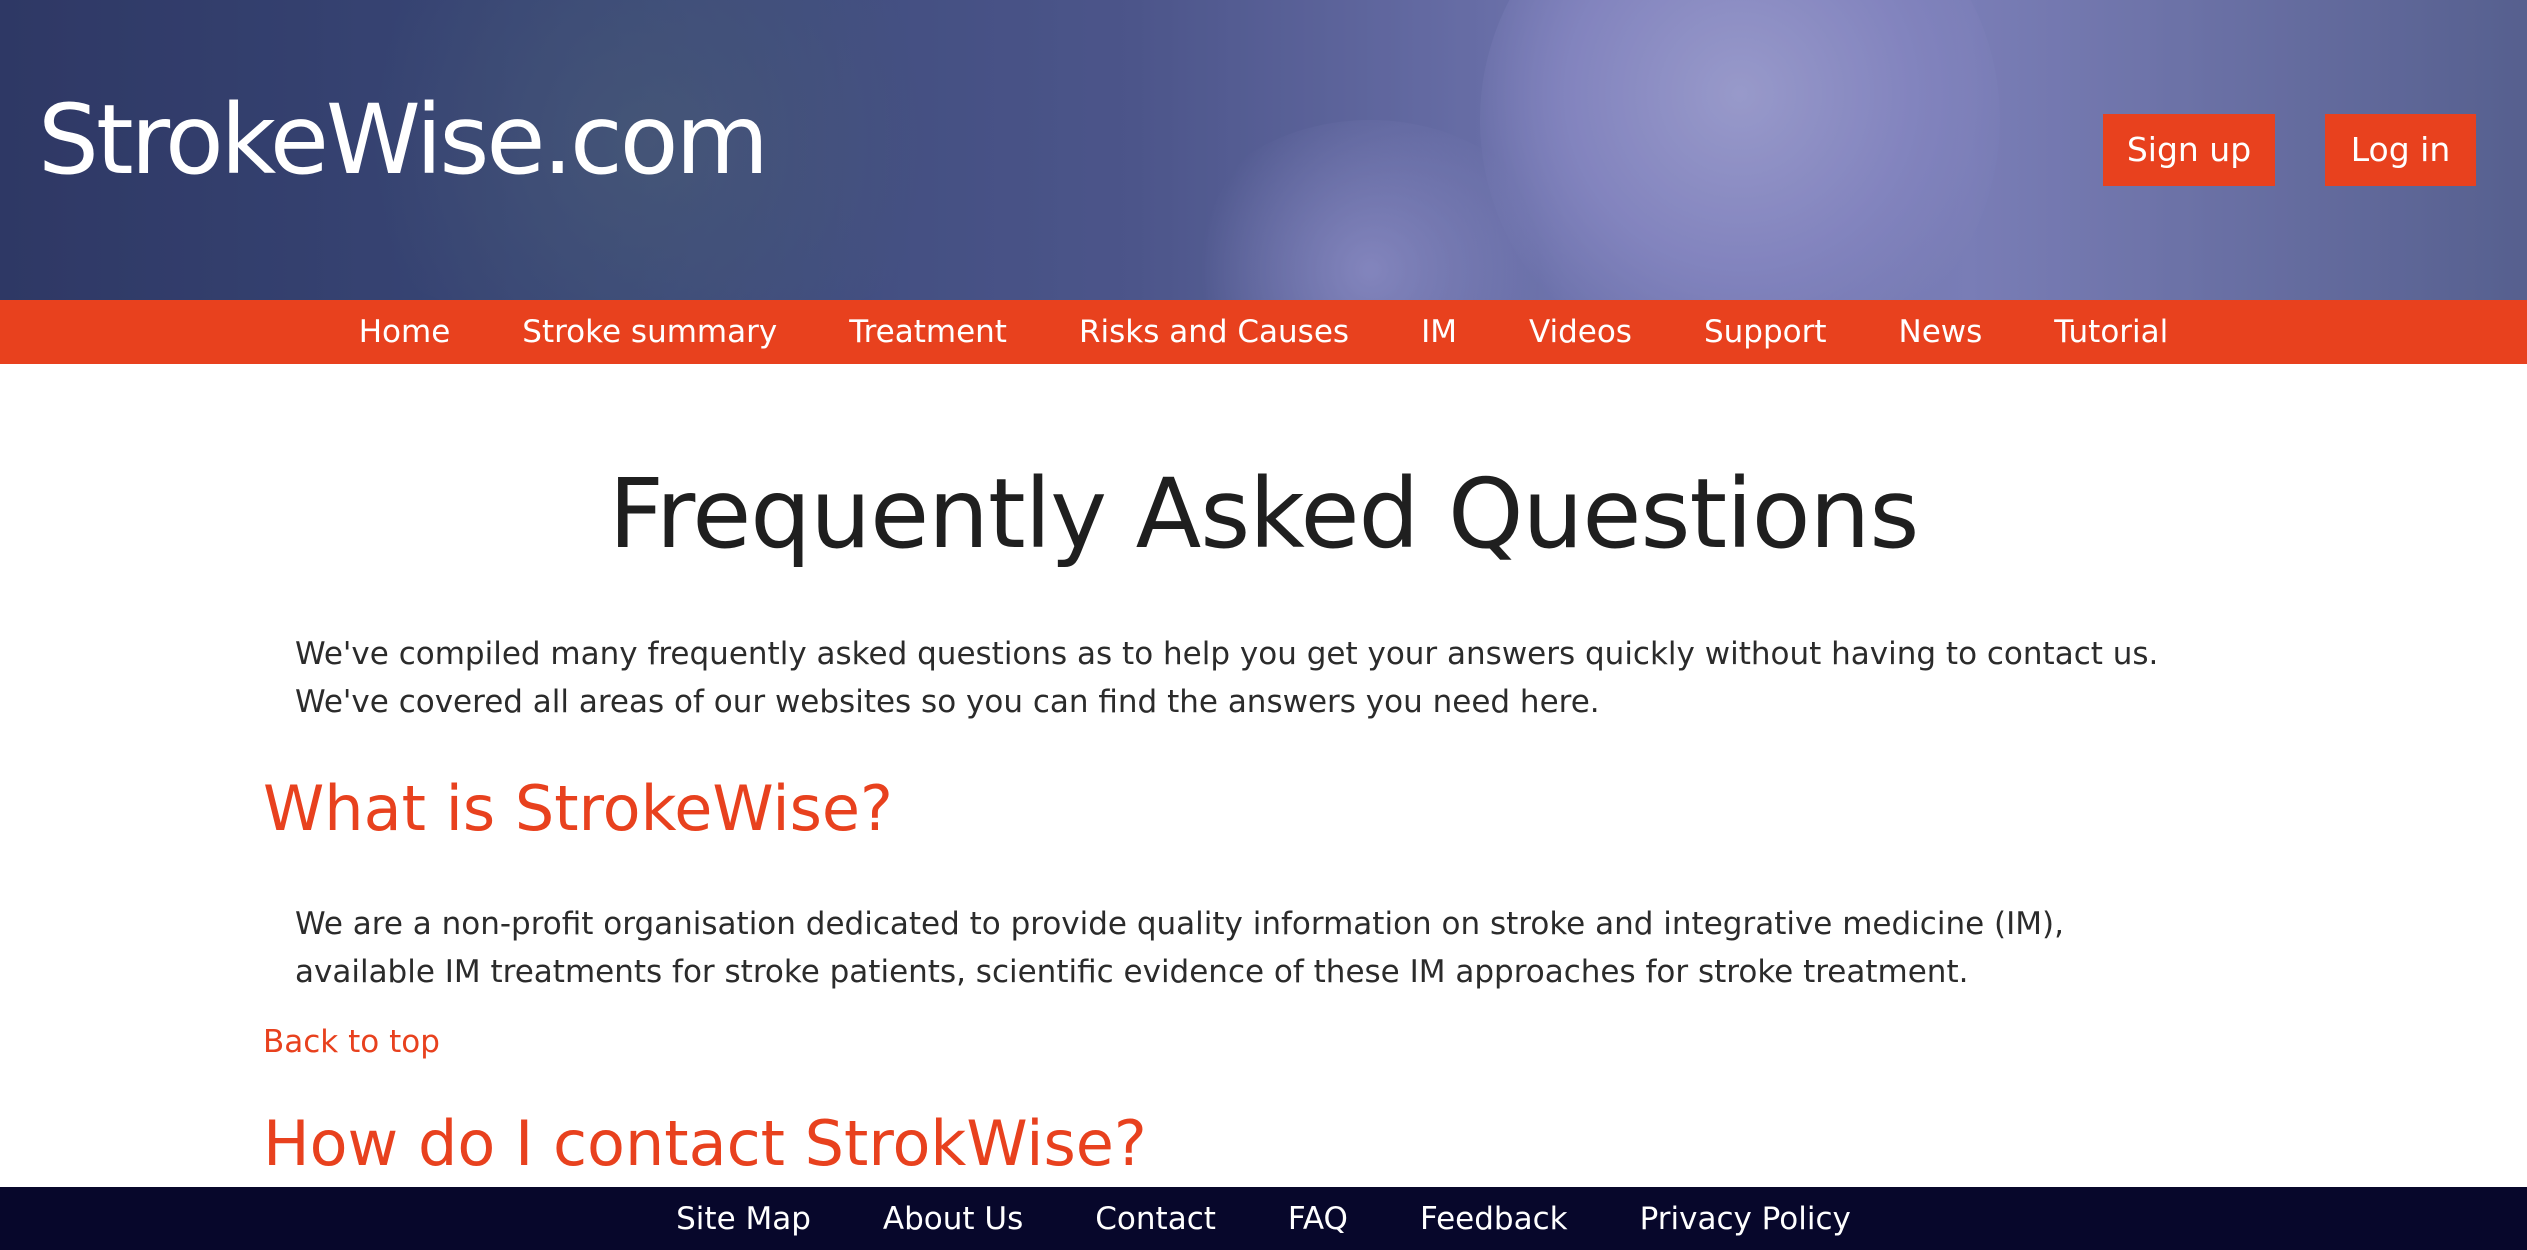 The image size is (2527, 1250). I want to click on site-logo: StrokeWise.com, so click(403, 140).